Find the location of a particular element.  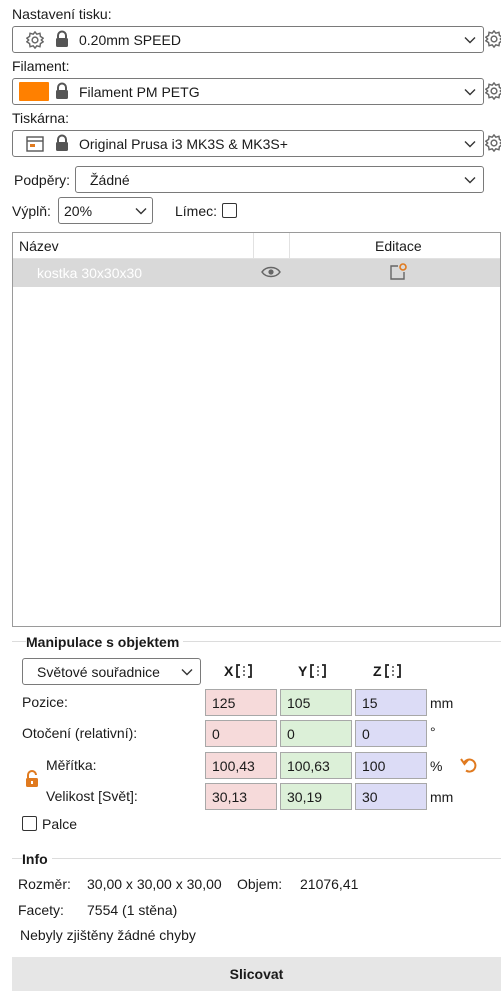

rotation-z-field: 0 is located at coordinates (391, 733).